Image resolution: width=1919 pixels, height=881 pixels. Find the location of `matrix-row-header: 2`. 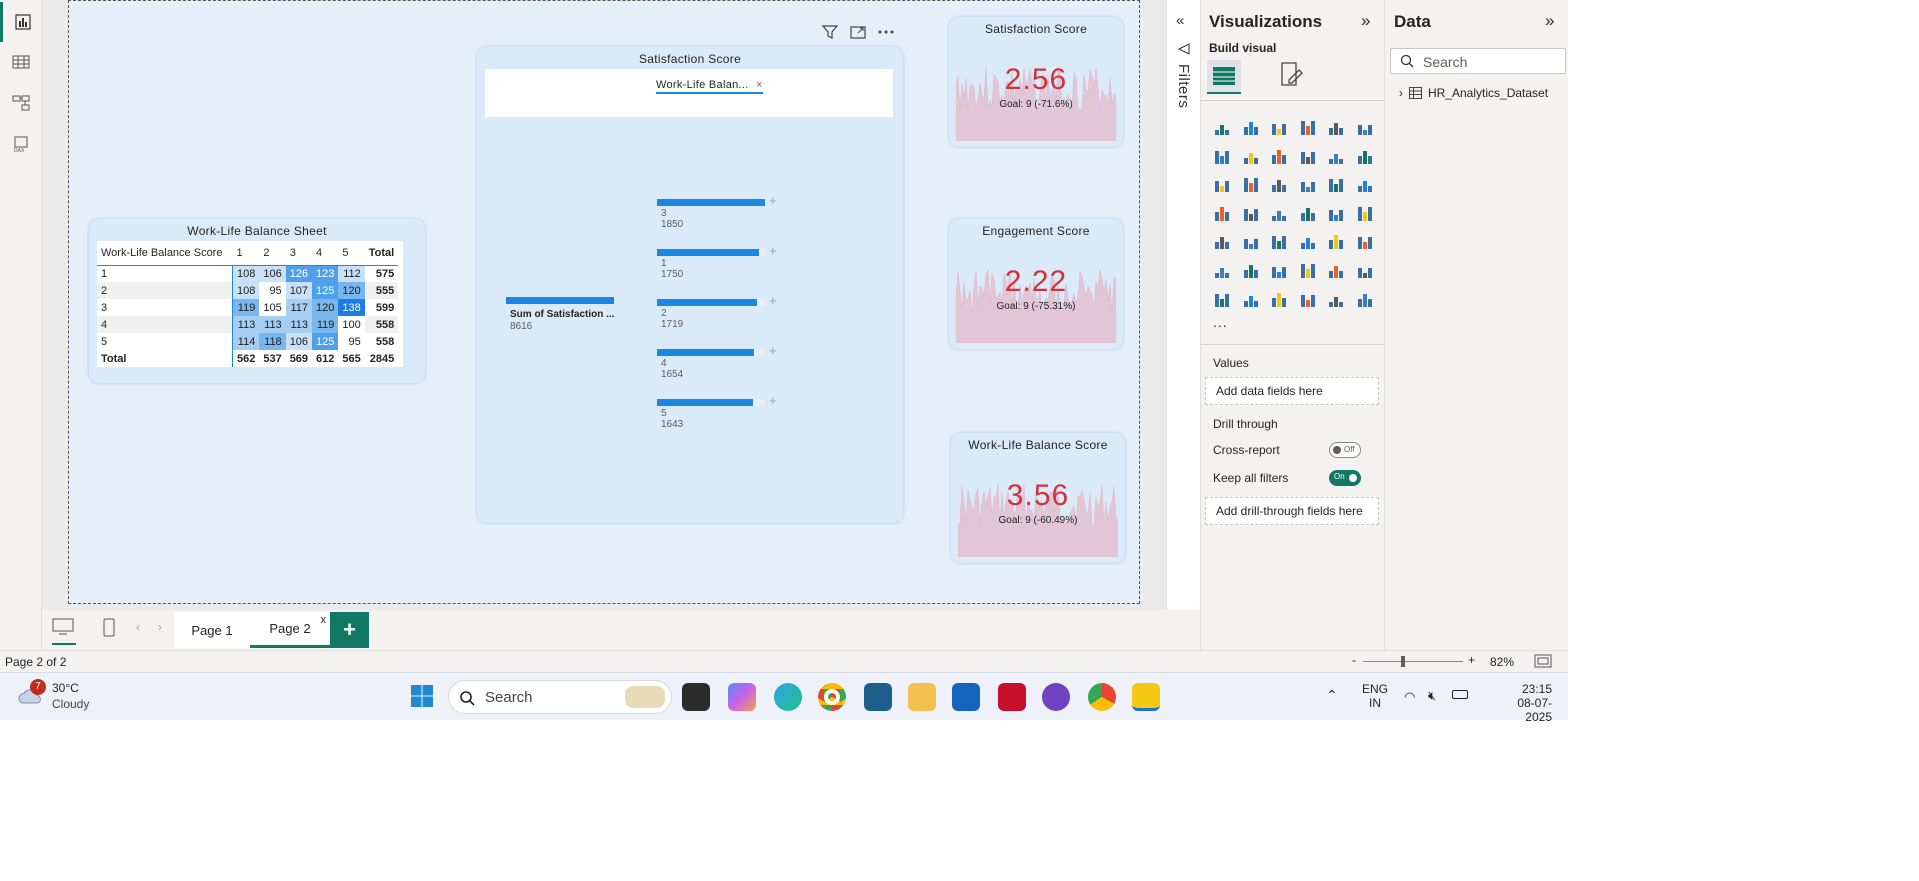

matrix-row-header: 2 is located at coordinates (165, 290).